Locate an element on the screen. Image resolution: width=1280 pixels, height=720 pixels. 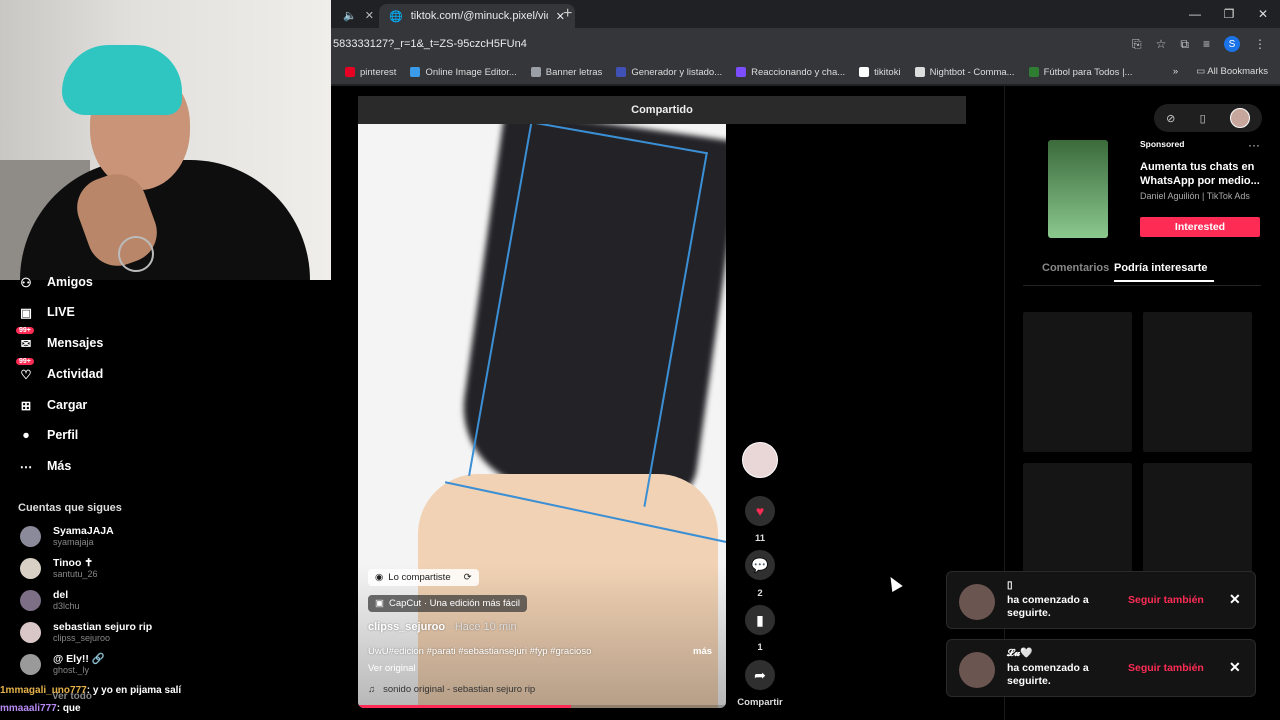
profile-avatar: S is located at coordinates (1232, 44).